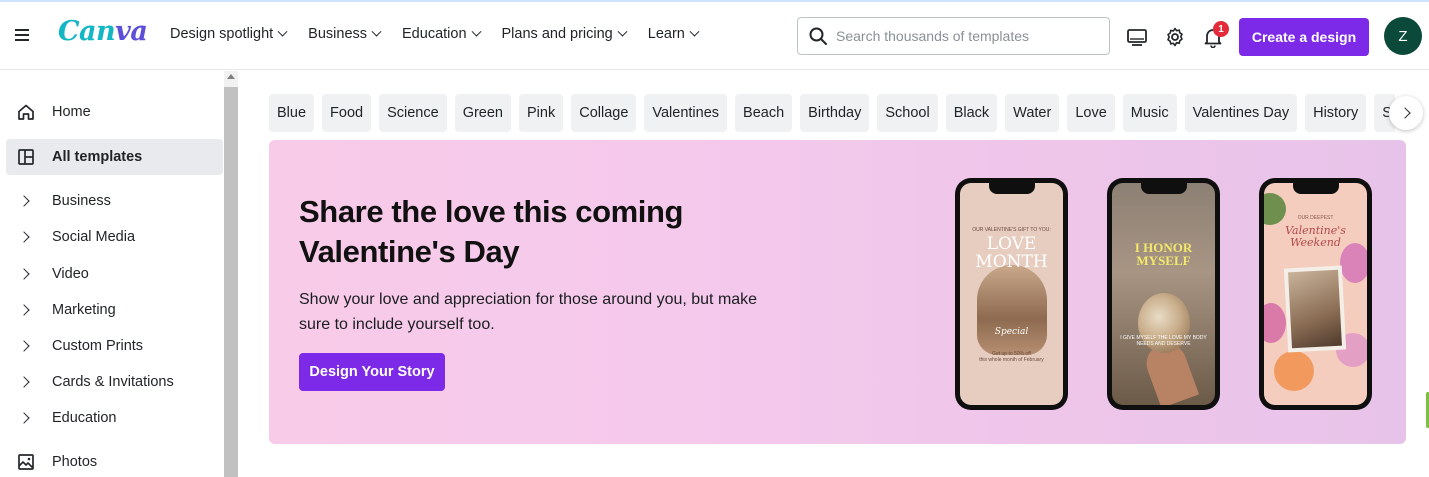 This screenshot has height=477, width=1429. Describe the element at coordinates (114, 112) in the screenshot. I see `sidebar-item-home: Home` at that location.